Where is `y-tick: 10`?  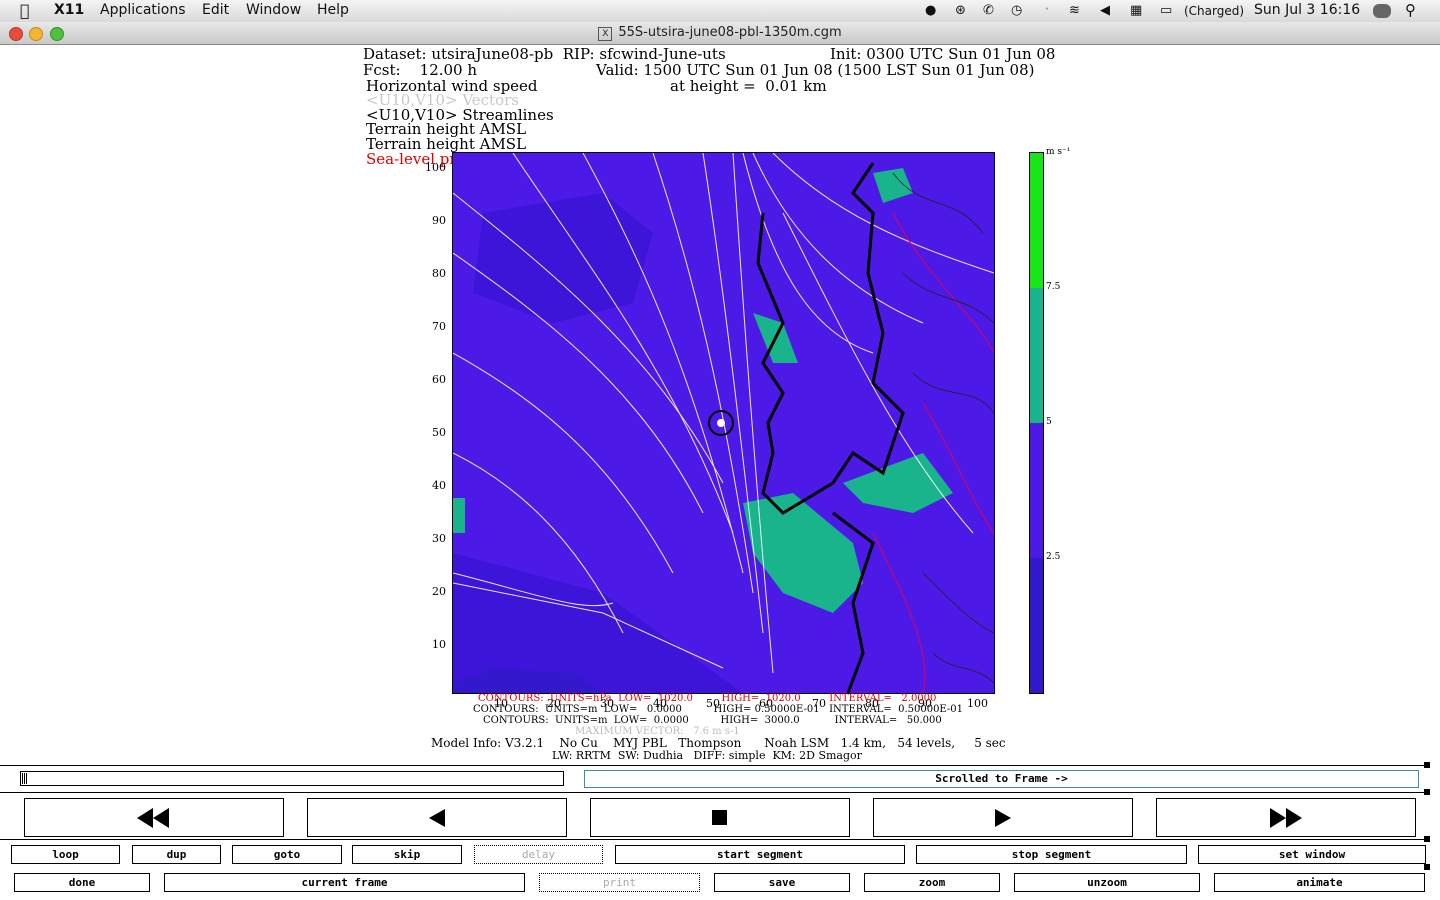 y-tick: 10 is located at coordinates (439, 644).